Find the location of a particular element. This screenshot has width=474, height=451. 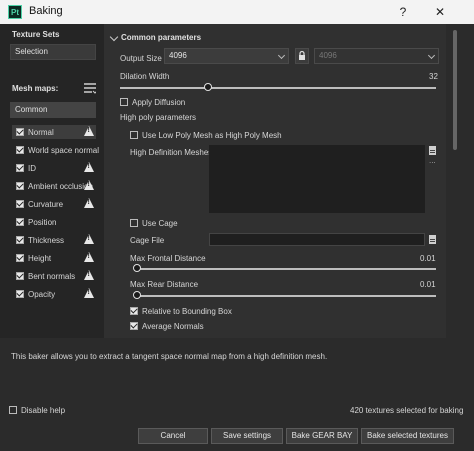

cage-file-field is located at coordinates (317, 239).